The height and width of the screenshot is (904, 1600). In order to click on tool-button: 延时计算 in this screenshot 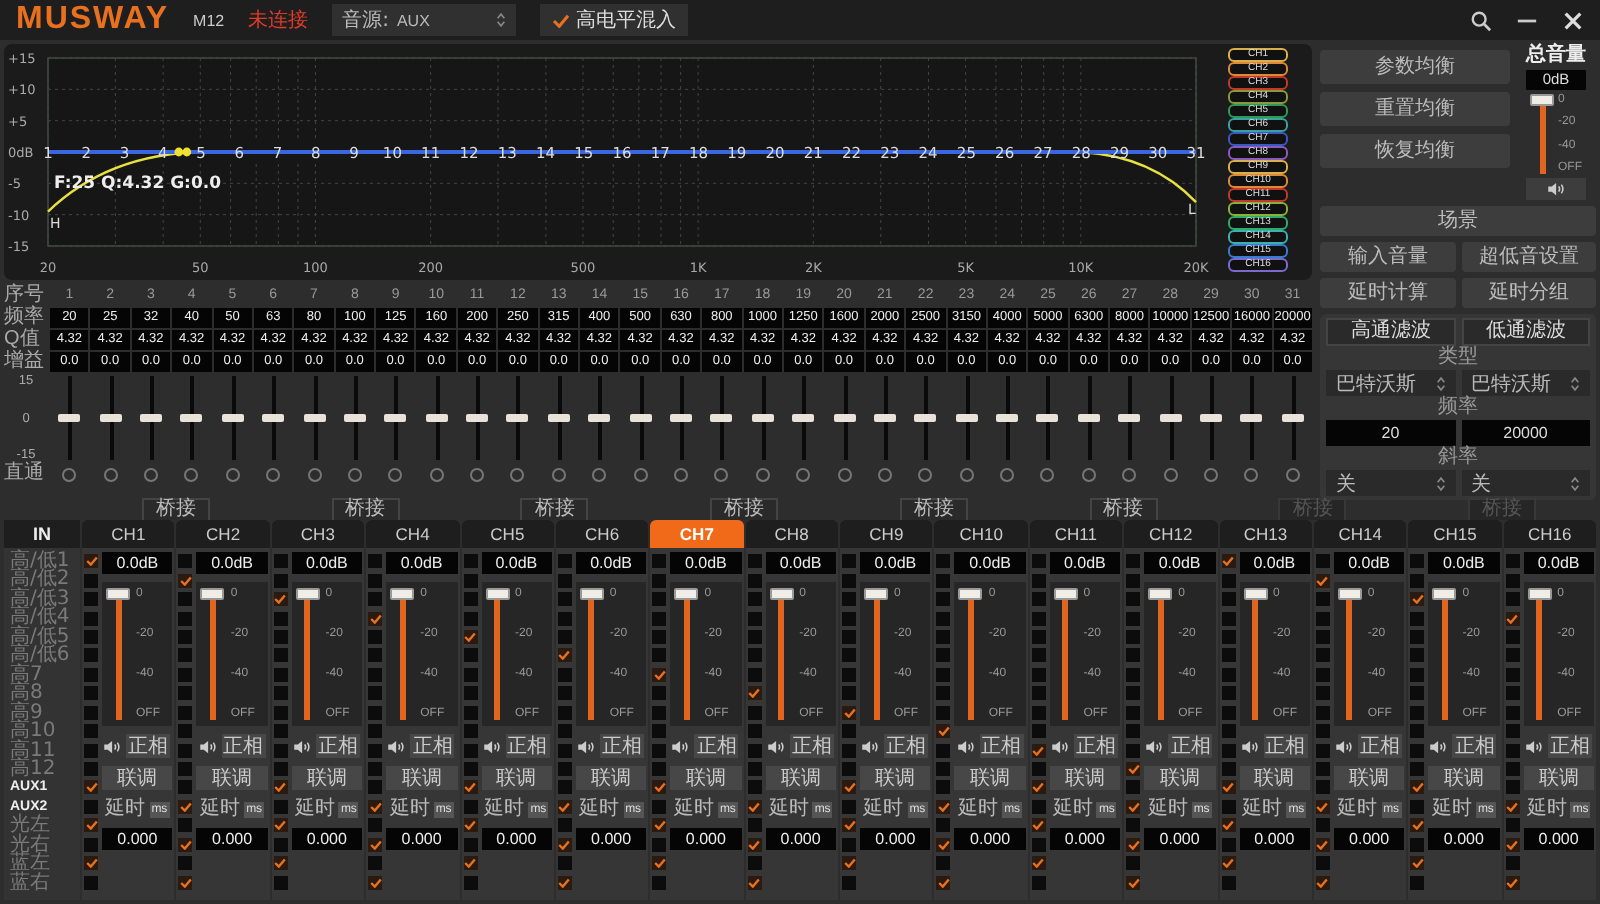, I will do `click(1387, 293)`.